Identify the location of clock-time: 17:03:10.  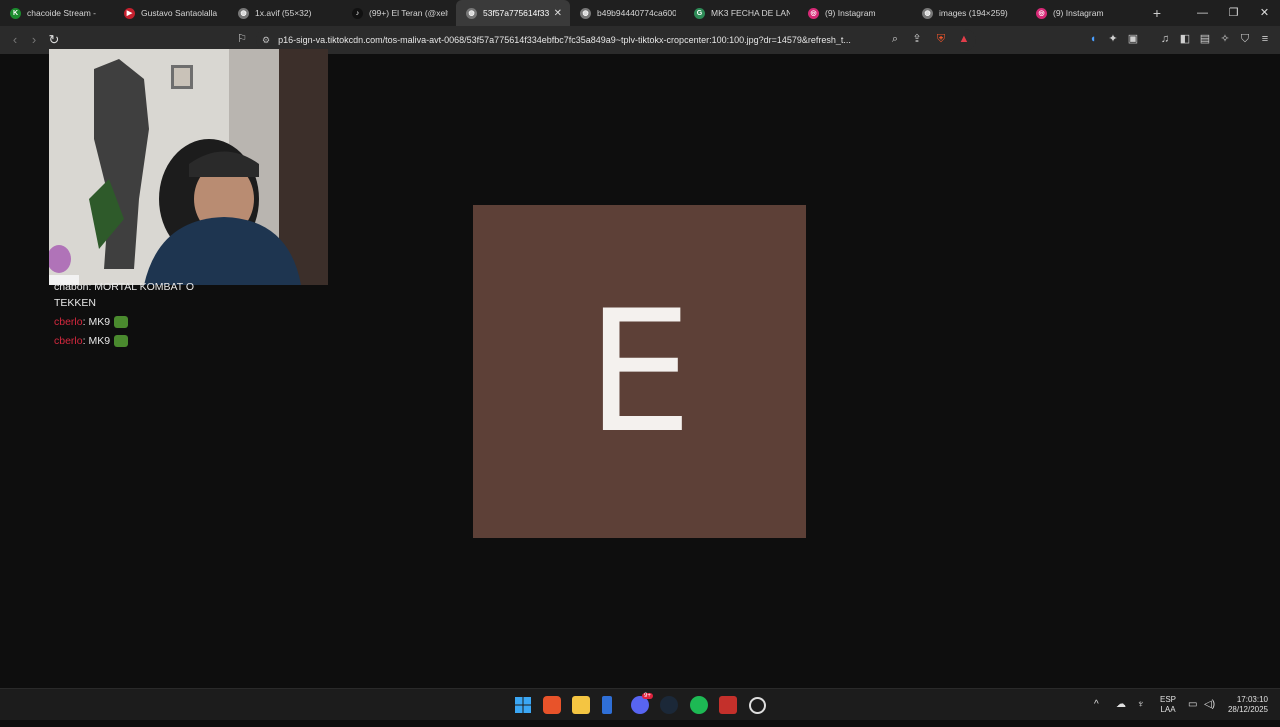
(1252, 699).